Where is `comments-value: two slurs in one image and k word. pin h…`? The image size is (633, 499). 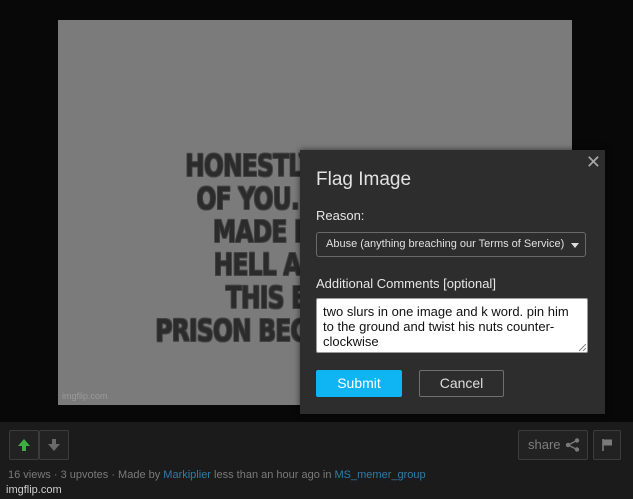
comments-value: two slurs in one image and k word. pin h… is located at coordinates (446, 326).